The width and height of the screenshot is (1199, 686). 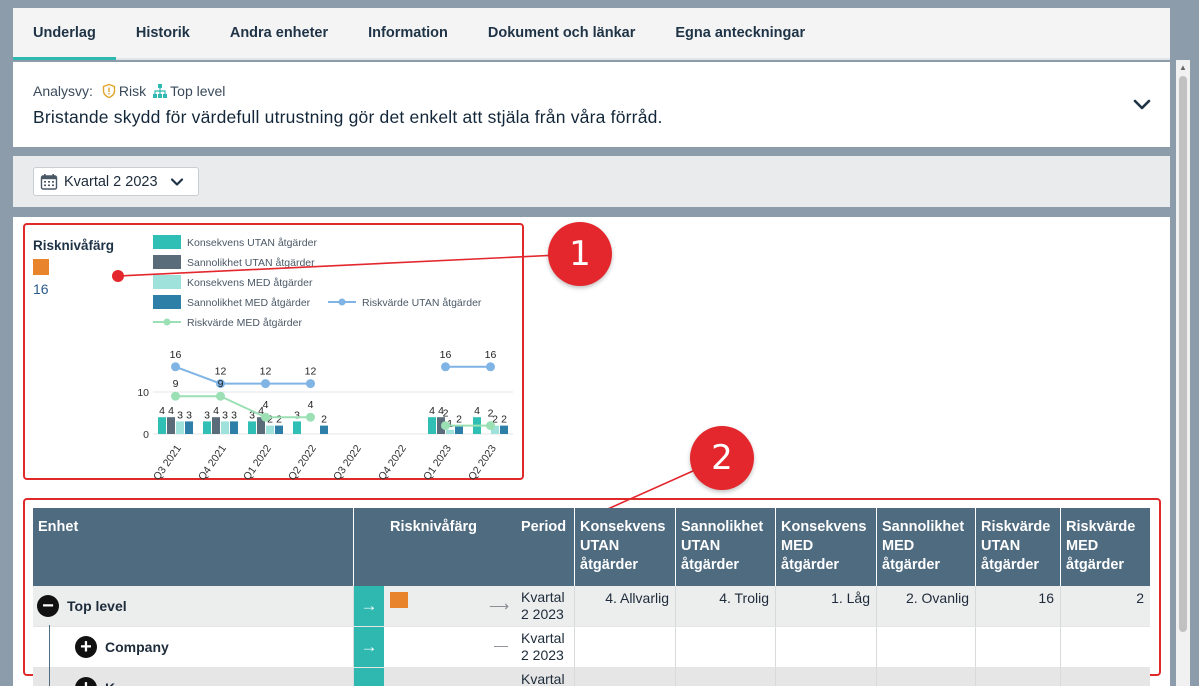 What do you see at coordinates (740, 33) in the screenshot?
I see `tab-egna-anteckningar: Egna anteckningar` at bounding box center [740, 33].